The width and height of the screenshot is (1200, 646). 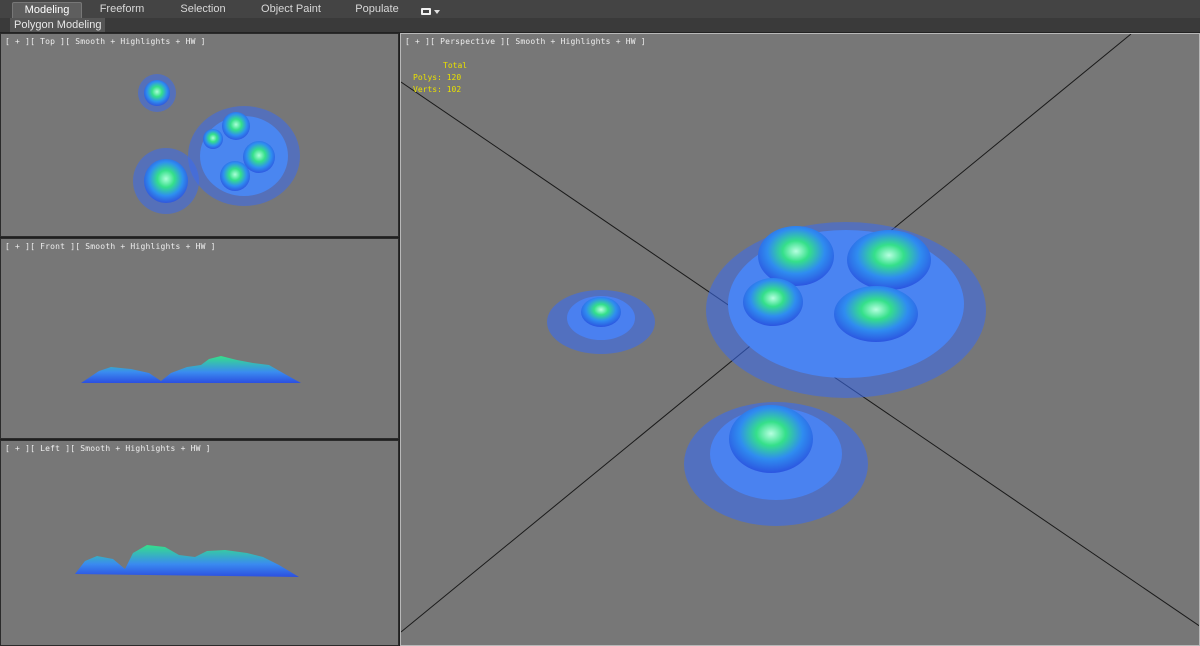 I want to click on front-mesh-silhouette, so click(x=191, y=369).